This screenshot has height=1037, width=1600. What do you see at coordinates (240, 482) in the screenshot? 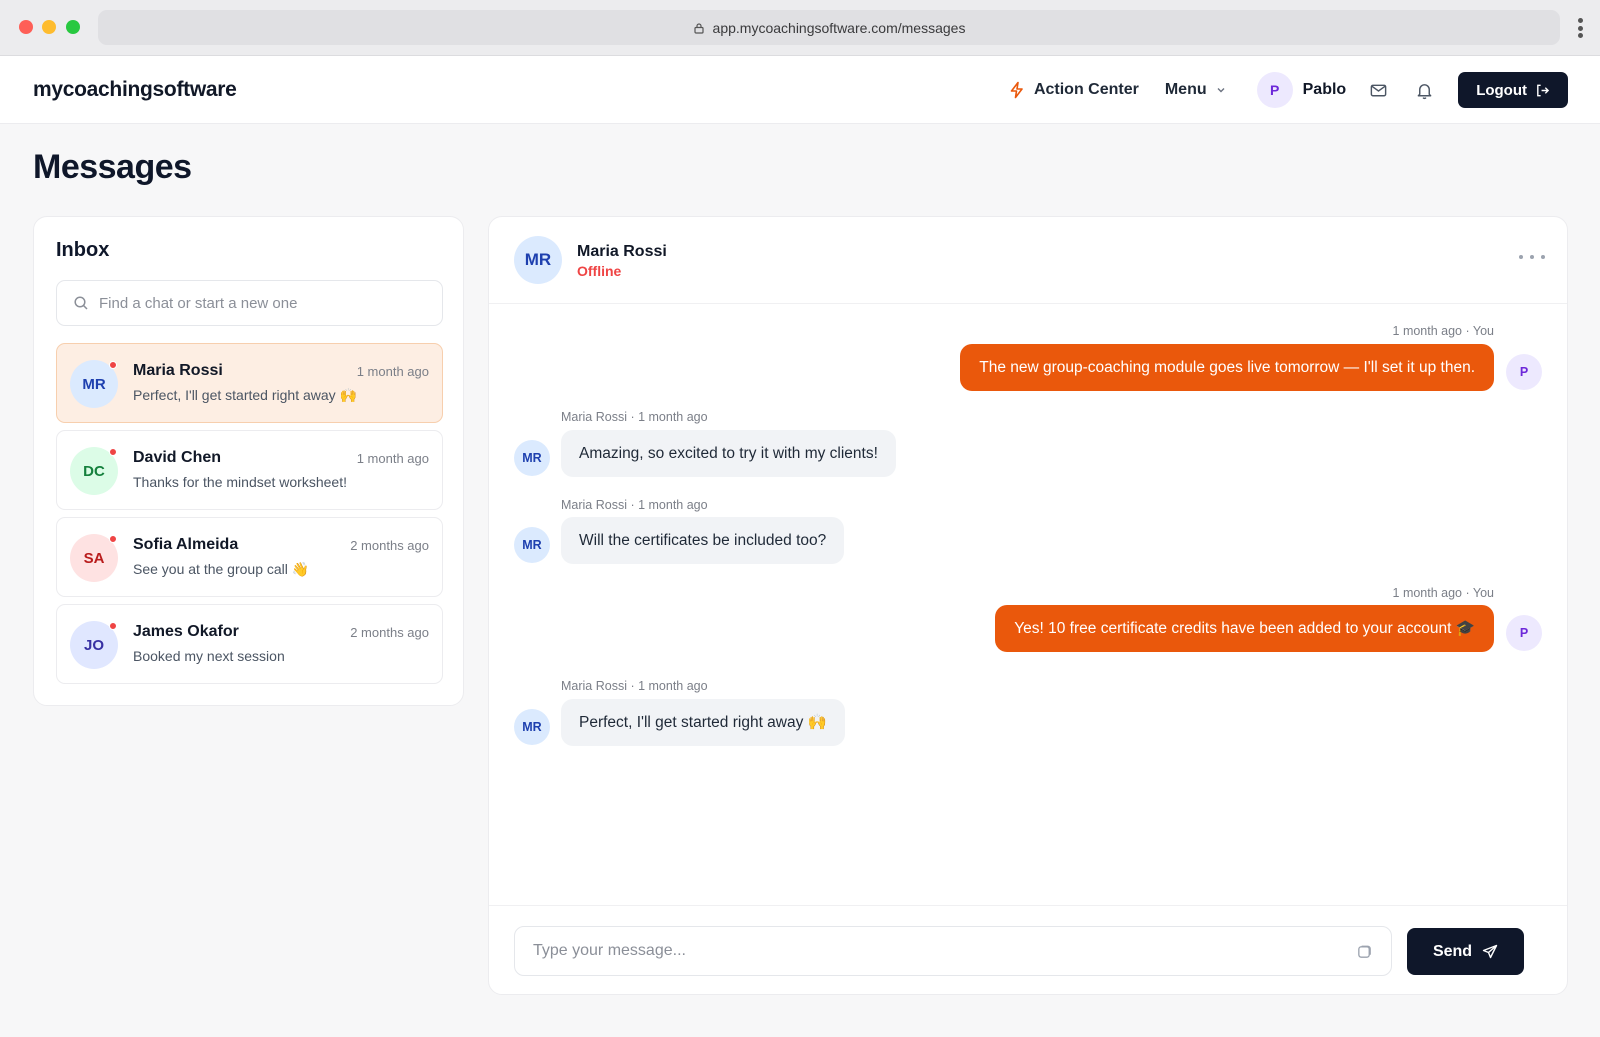
I see `chat-preview: Thanks for the mindset worksheet!` at bounding box center [240, 482].